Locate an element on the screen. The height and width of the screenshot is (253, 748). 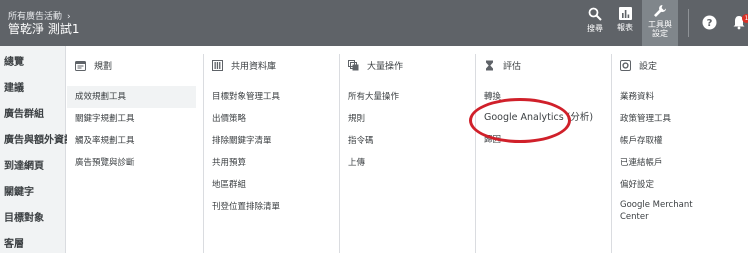
tools-settings-button: 工具與 設定 is located at coordinates (660, 23).